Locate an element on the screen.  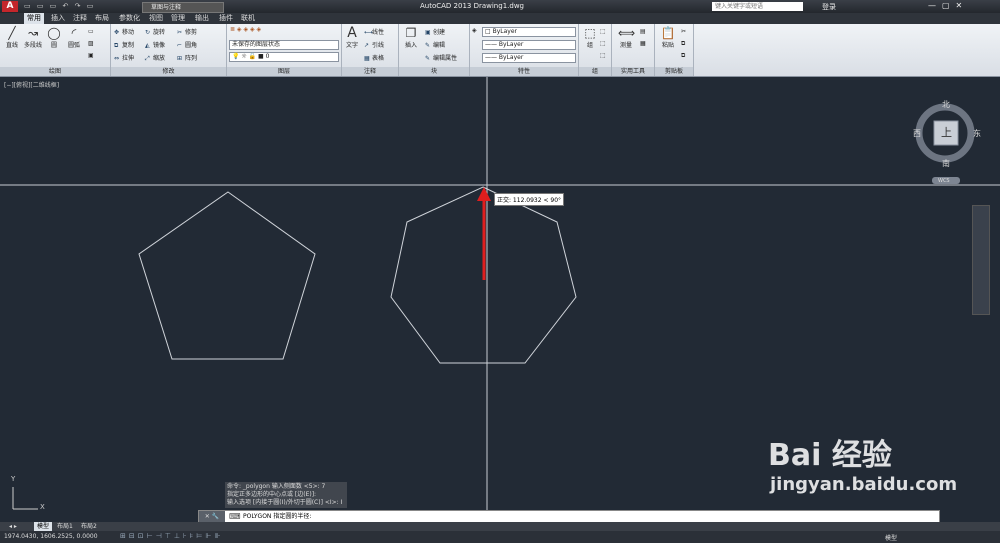
login-button: 登录 is located at coordinates (829, 7).